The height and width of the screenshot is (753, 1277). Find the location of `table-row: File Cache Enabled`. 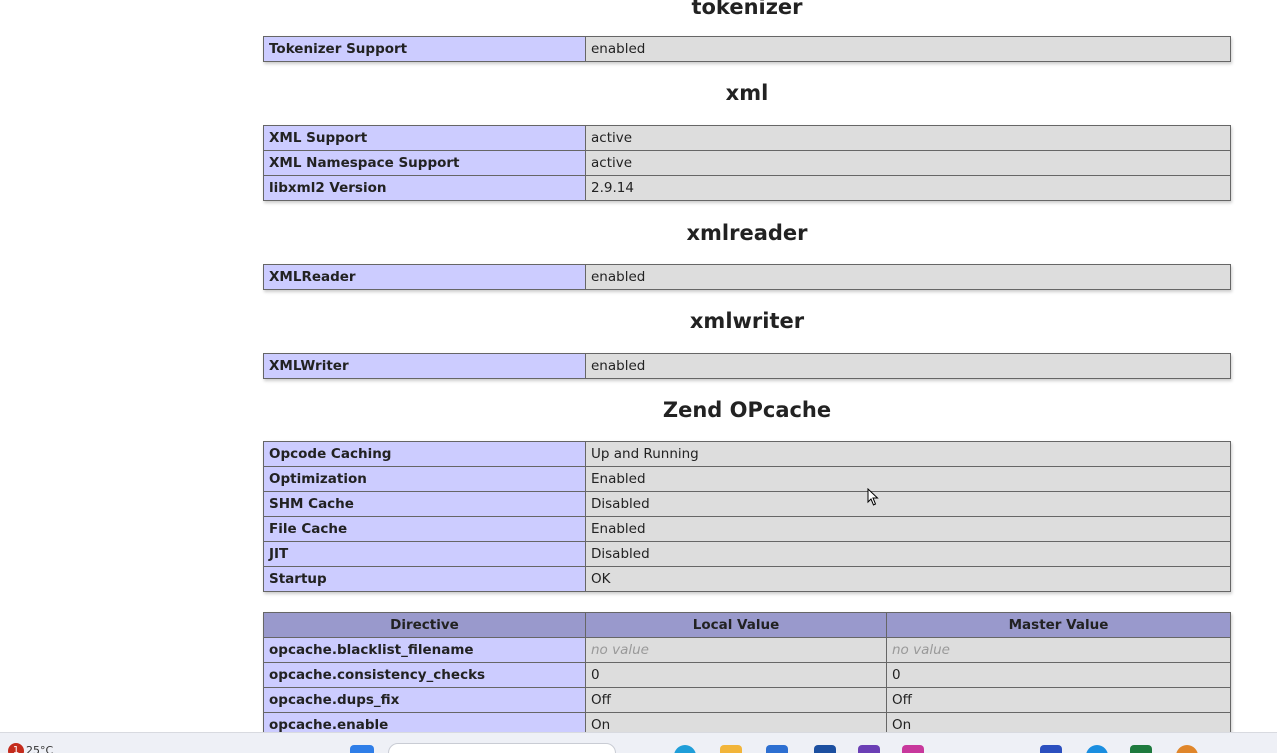

table-row: File Cache Enabled is located at coordinates (747, 529).